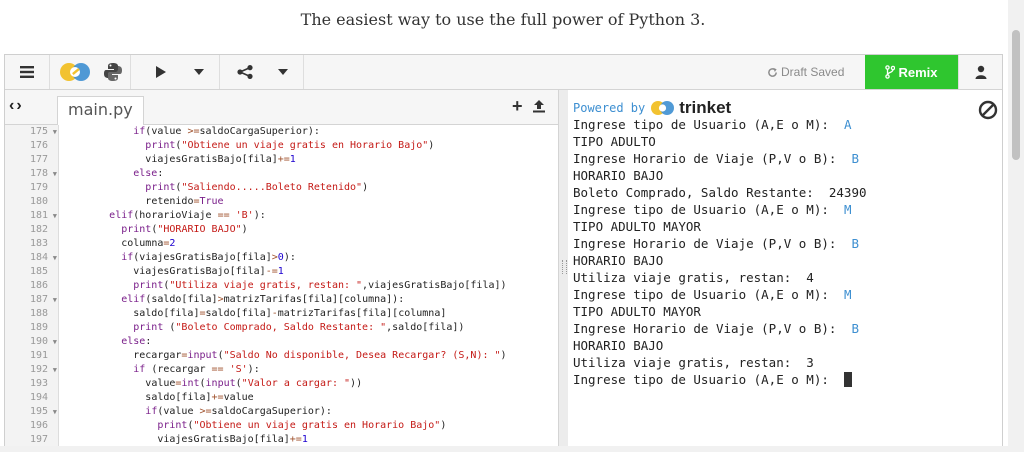 This screenshot has height=452, width=1024. I want to click on code-line: retenido=True, so click(306, 202).